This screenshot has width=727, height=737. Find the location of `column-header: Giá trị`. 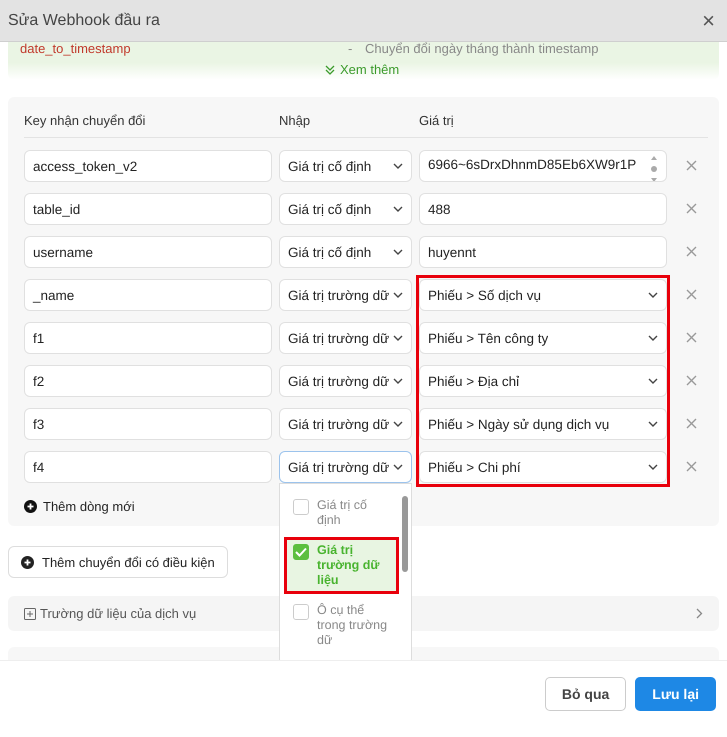

column-header: Giá trị is located at coordinates (437, 120).